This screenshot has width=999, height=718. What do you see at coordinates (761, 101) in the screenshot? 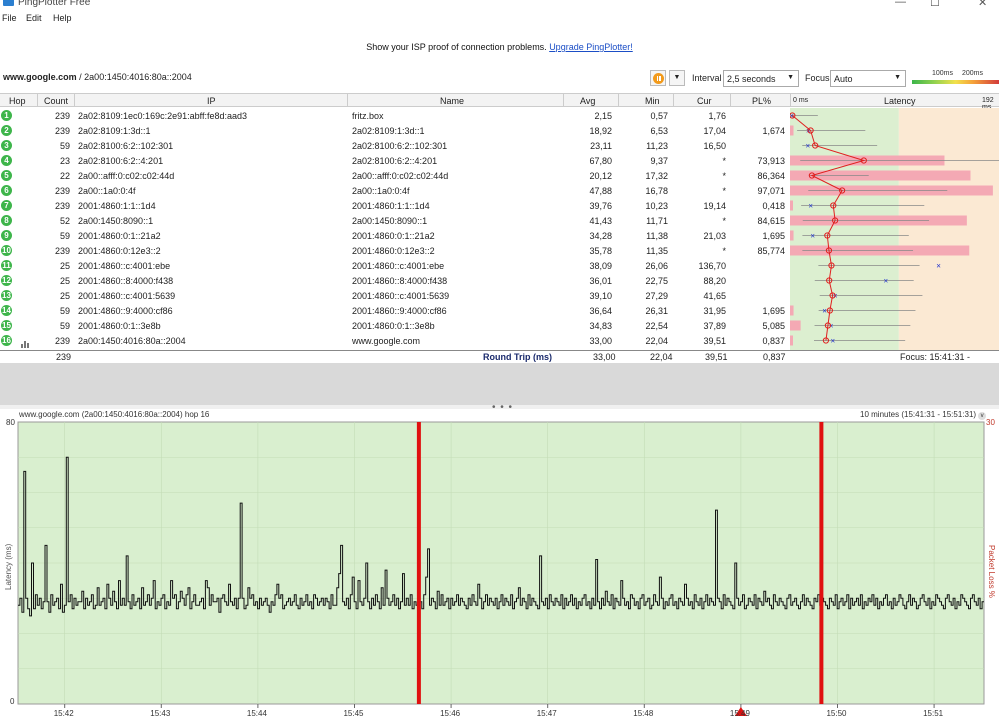
I see `col-pl: PL%` at bounding box center [761, 101].